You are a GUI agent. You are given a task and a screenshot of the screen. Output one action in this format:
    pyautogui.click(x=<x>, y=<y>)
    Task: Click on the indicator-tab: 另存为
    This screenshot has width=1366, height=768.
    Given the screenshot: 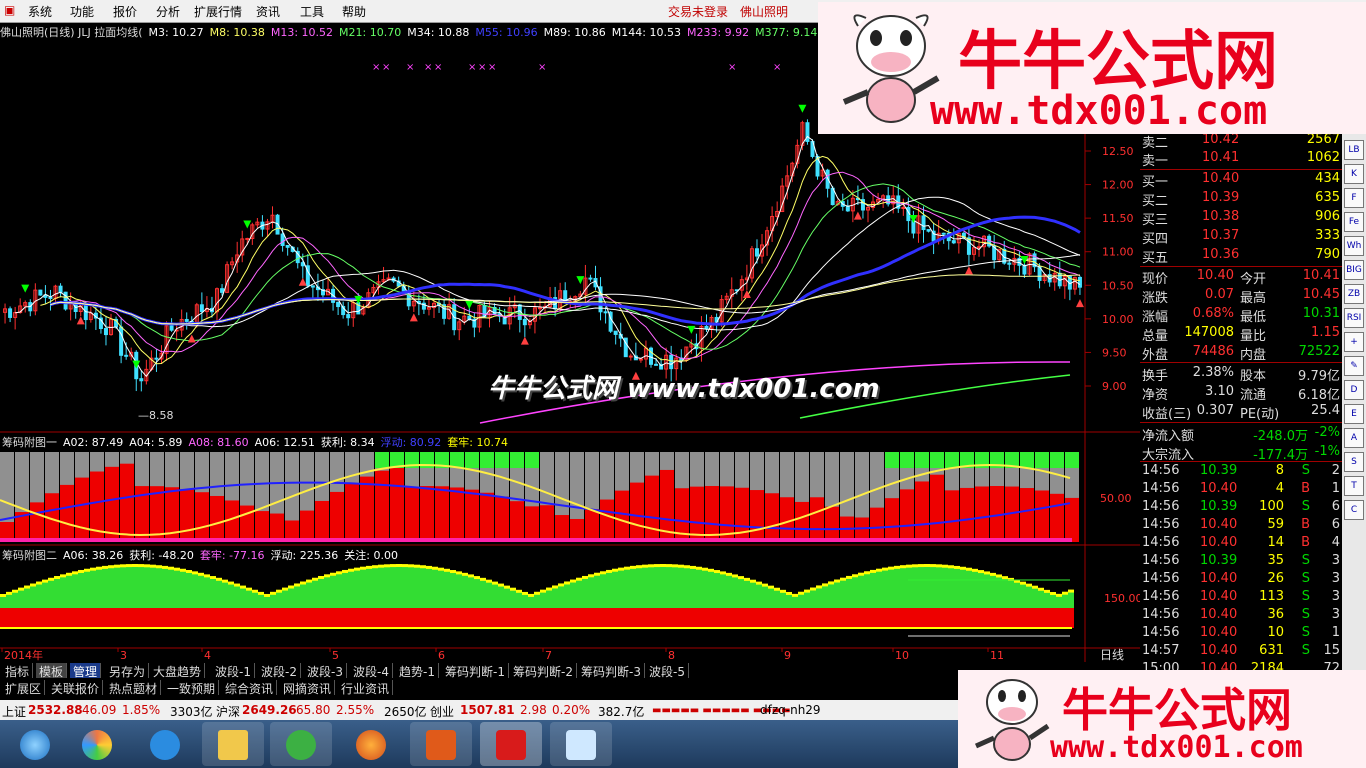 What is the action you would take?
    pyautogui.click(x=128, y=671)
    